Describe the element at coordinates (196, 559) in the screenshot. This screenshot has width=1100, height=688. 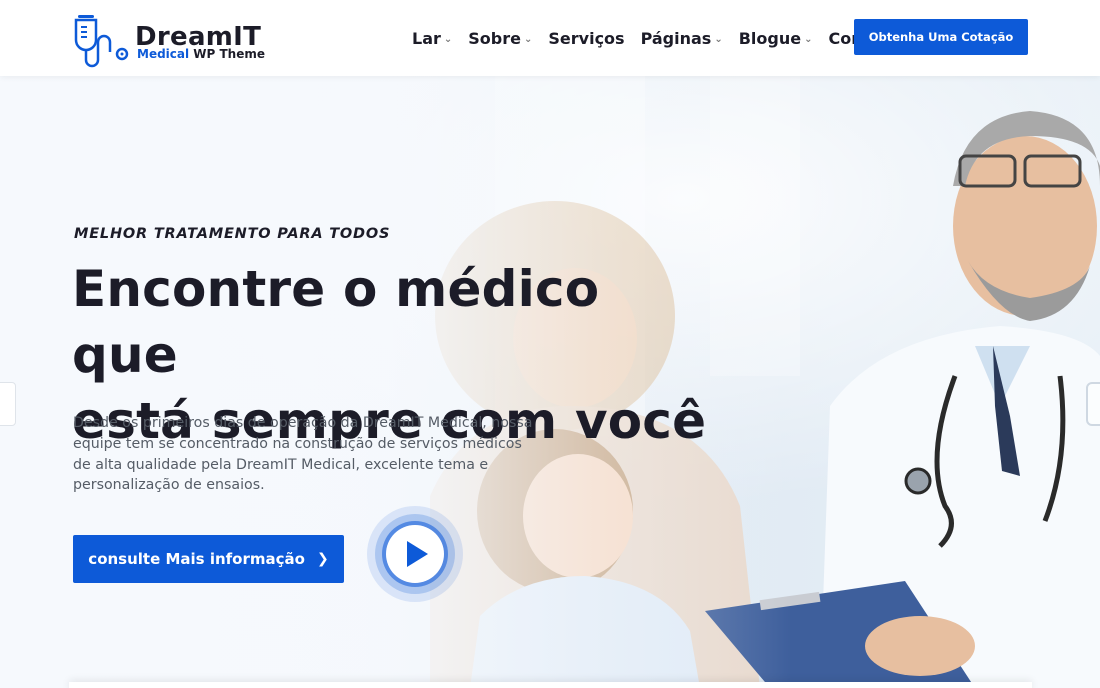
I see `read-more-label: consulte Mais informação` at that location.